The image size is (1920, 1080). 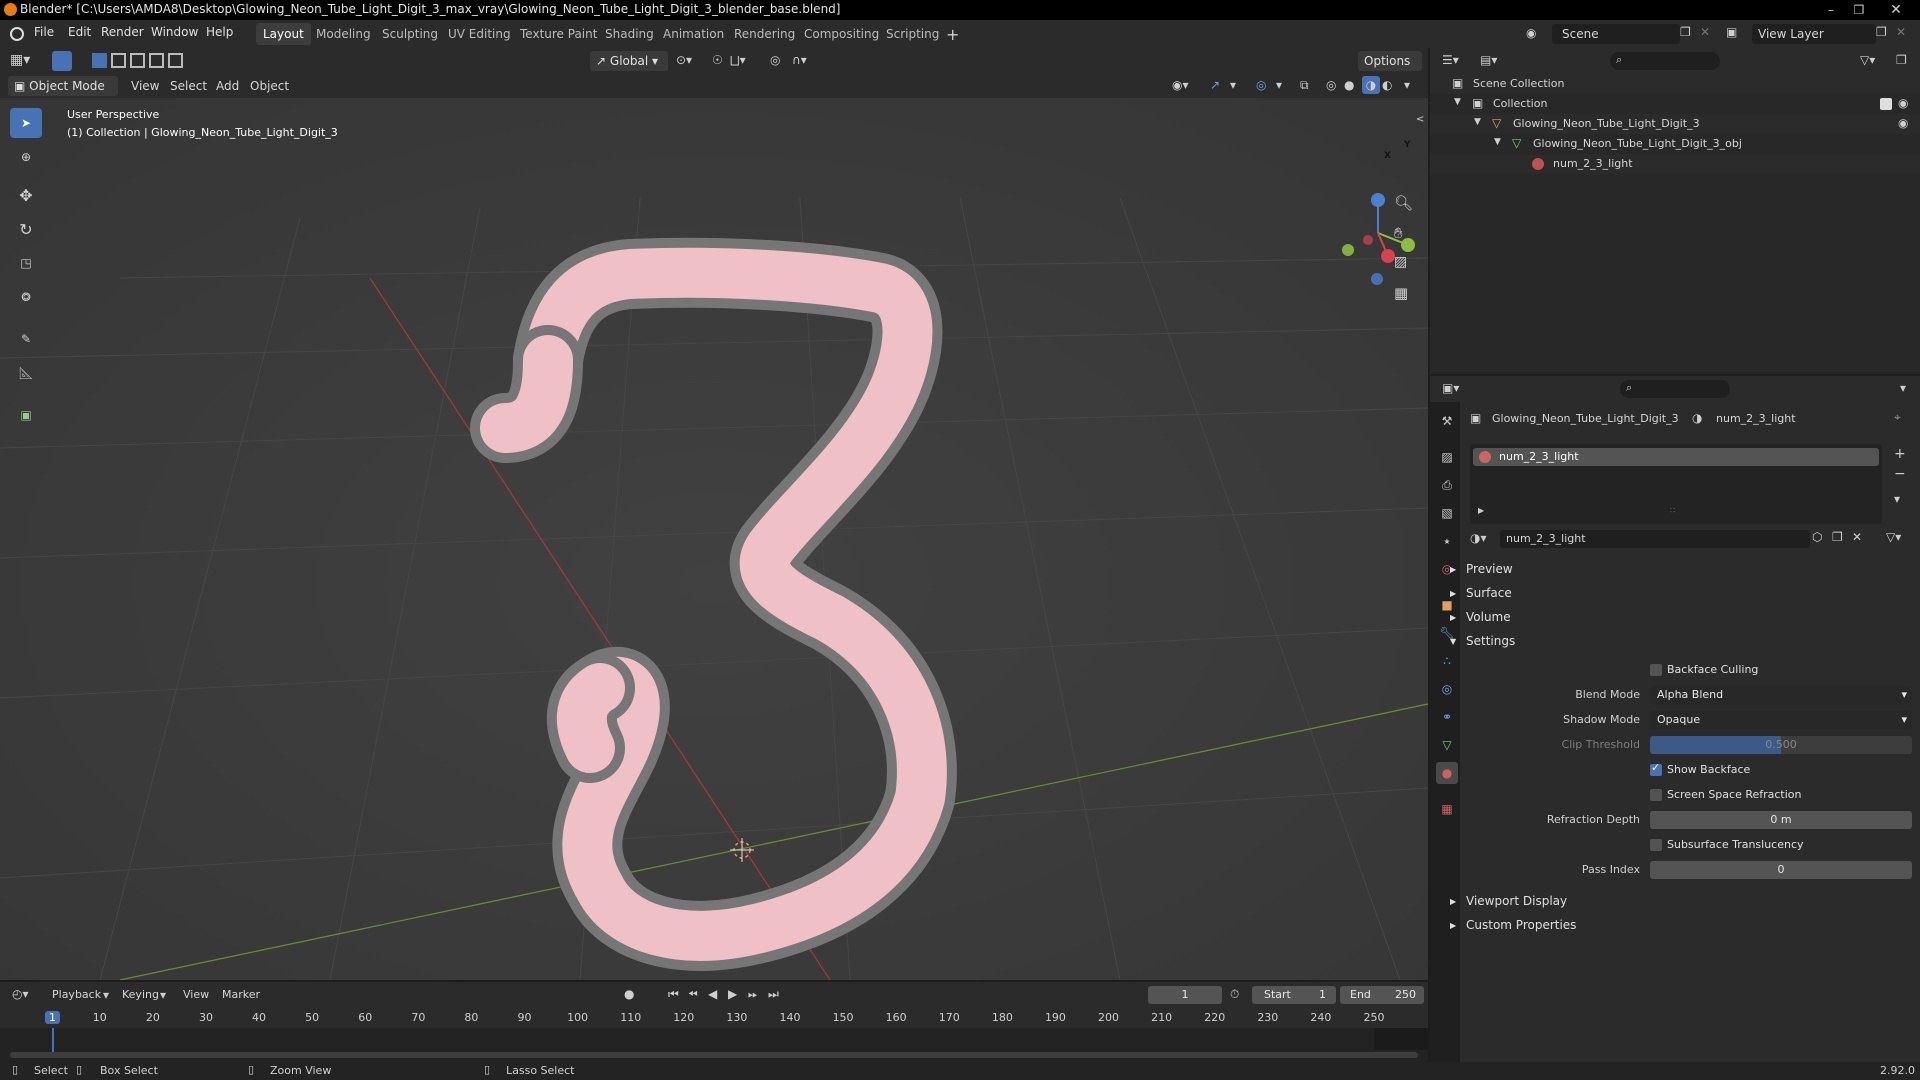 What do you see at coordinates (1447, 773) in the screenshot?
I see `material-properties-tab: ●` at bounding box center [1447, 773].